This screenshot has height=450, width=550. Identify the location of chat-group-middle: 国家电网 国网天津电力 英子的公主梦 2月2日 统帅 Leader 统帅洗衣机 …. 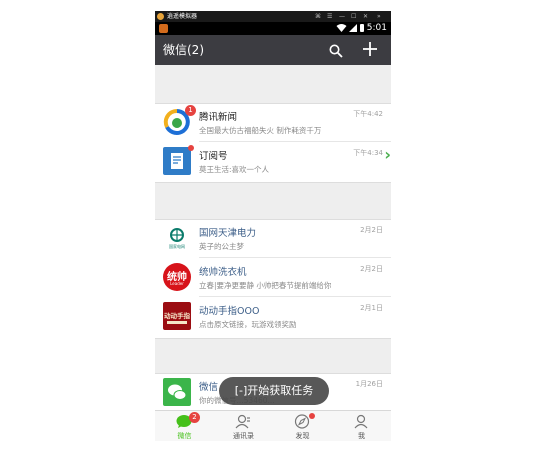
(273, 279).